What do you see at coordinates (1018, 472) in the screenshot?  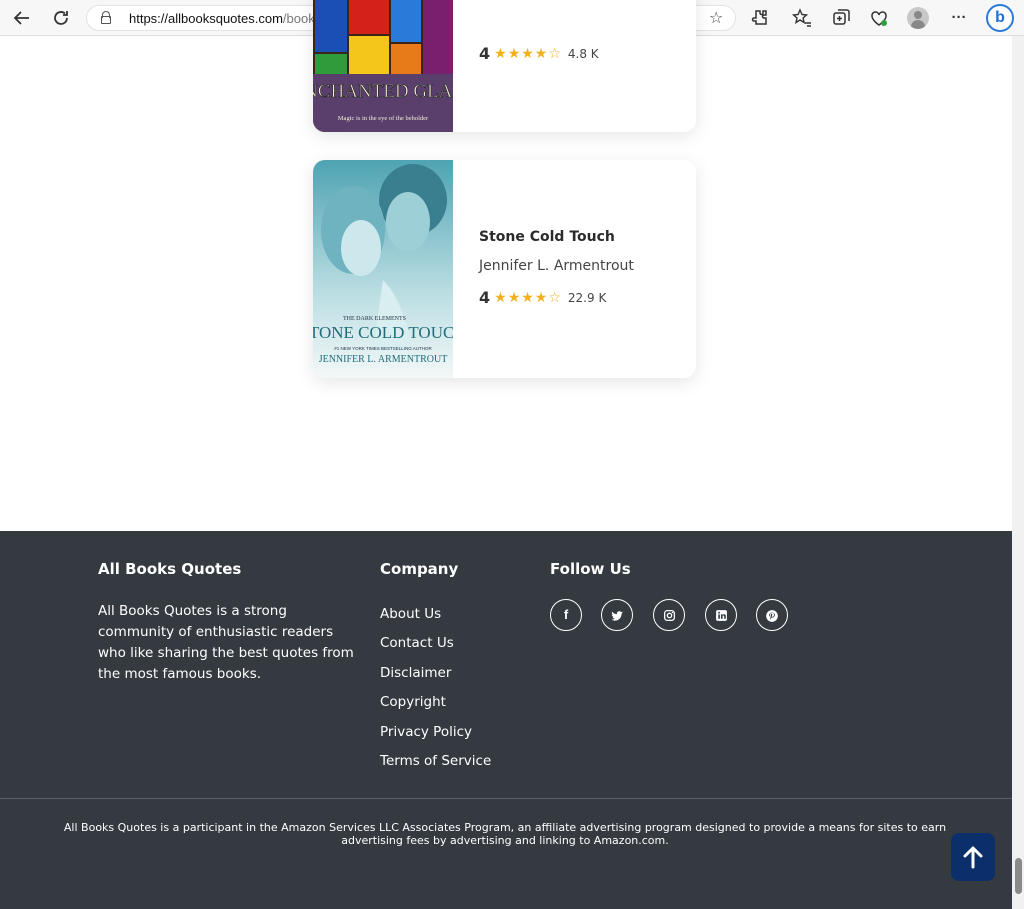 I see `page-scrollbar` at bounding box center [1018, 472].